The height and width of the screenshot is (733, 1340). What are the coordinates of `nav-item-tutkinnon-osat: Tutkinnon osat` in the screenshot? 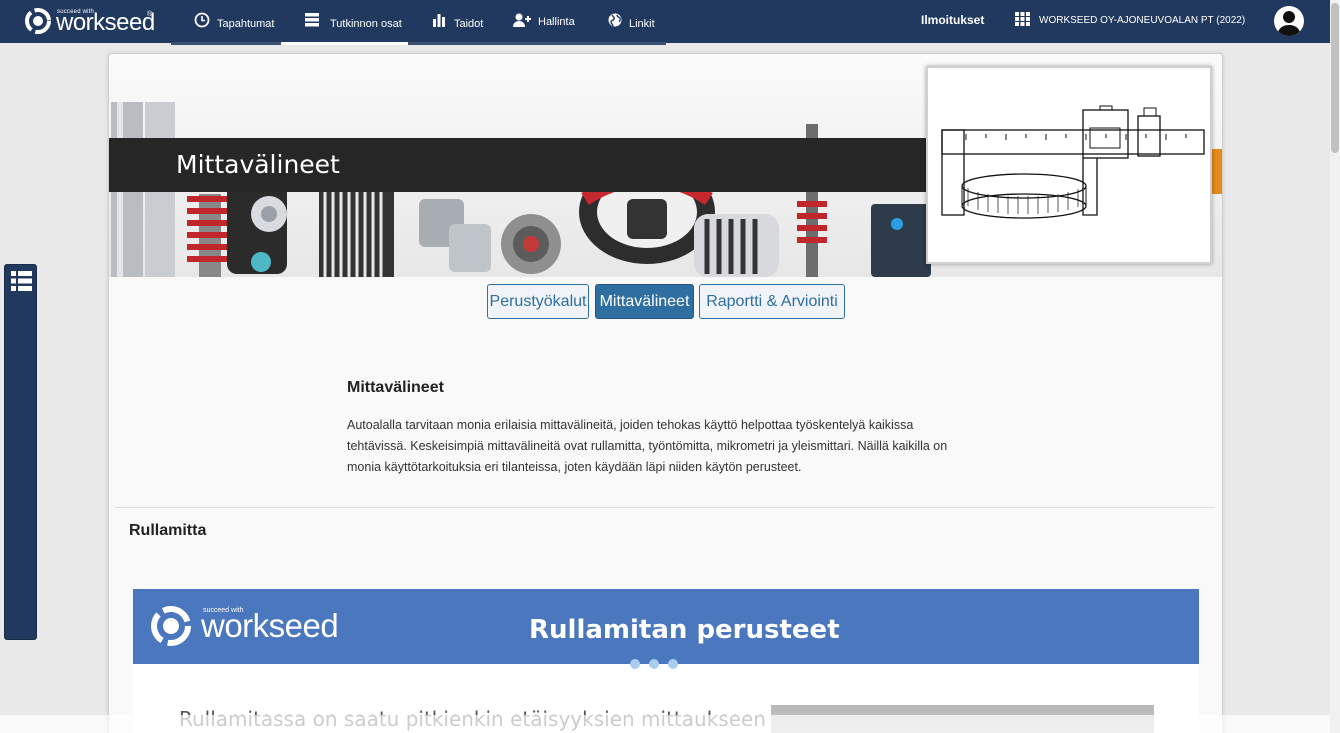 It's located at (344, 22).